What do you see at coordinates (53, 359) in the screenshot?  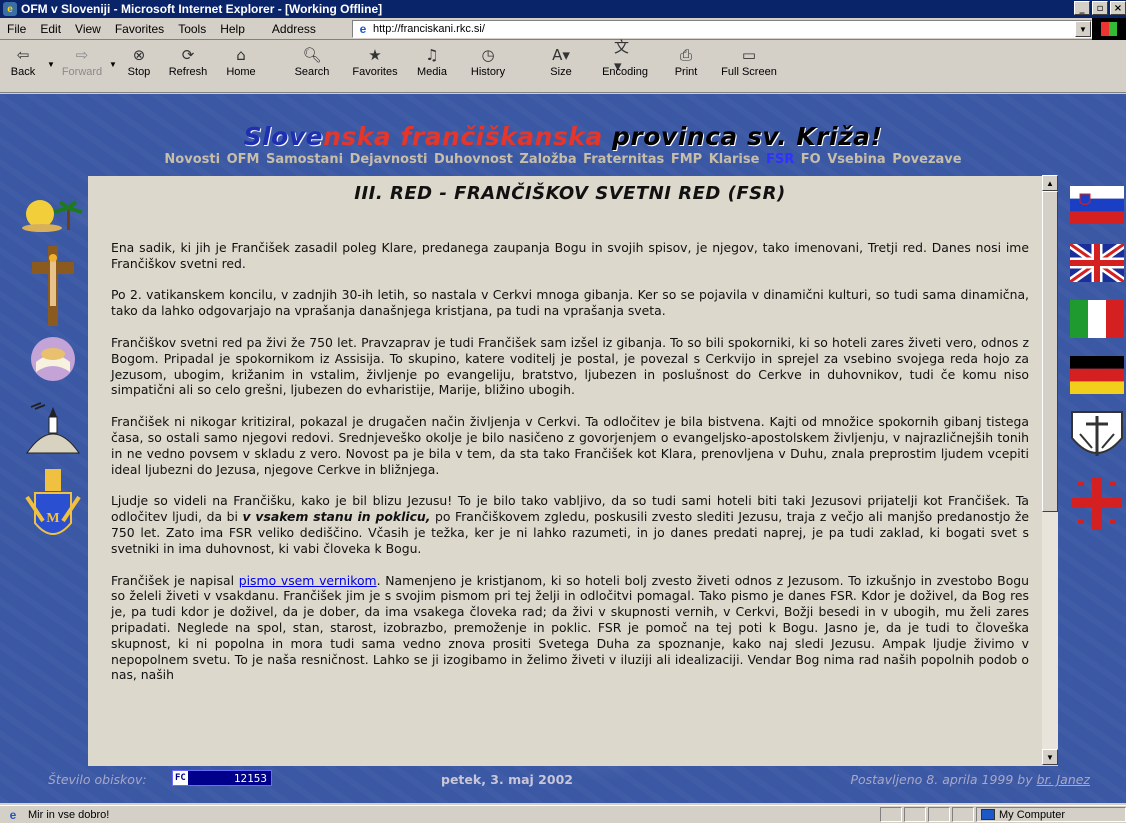 I see `globe-book-icon` at bounding box center [53, 359].